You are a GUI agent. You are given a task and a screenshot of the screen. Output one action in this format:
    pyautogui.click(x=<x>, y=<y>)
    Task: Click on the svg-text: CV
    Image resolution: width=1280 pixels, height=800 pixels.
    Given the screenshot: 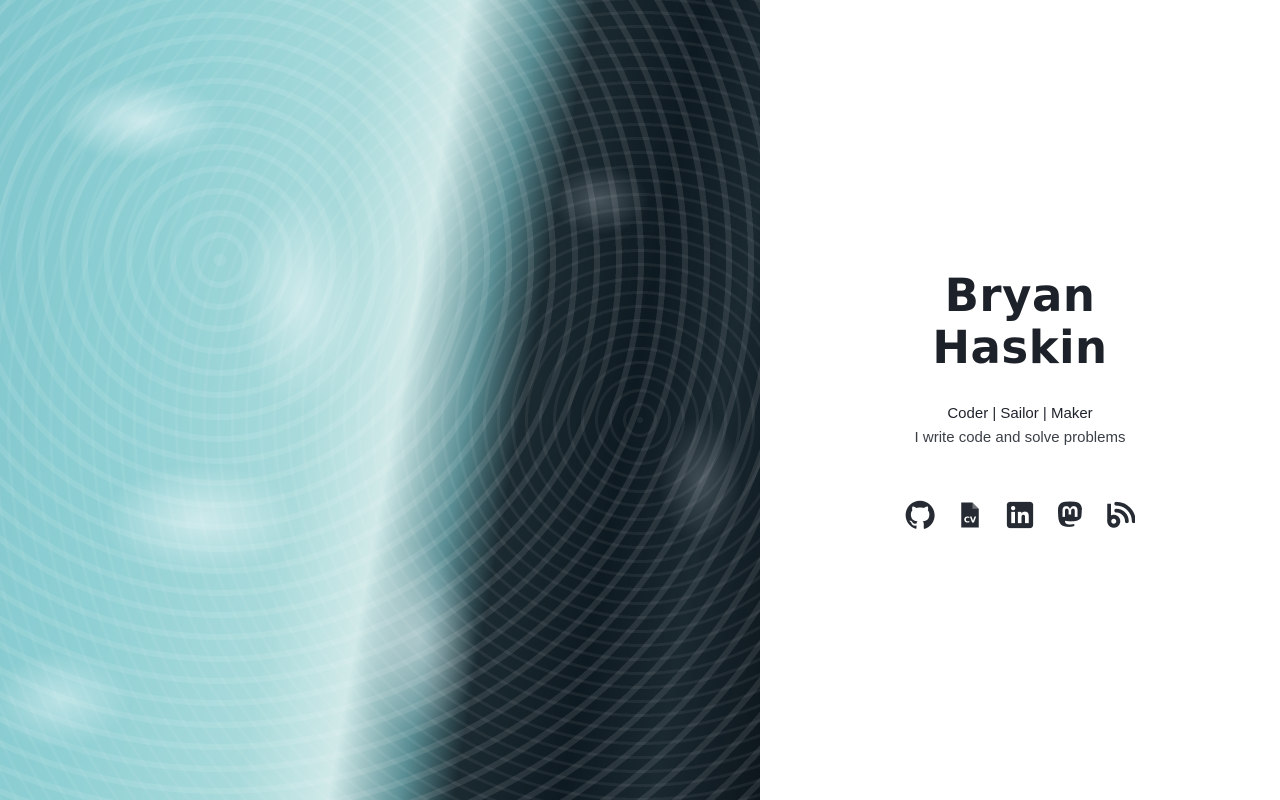 What is the action you would take?
    pyautogui.click(x=970, y=520)
    